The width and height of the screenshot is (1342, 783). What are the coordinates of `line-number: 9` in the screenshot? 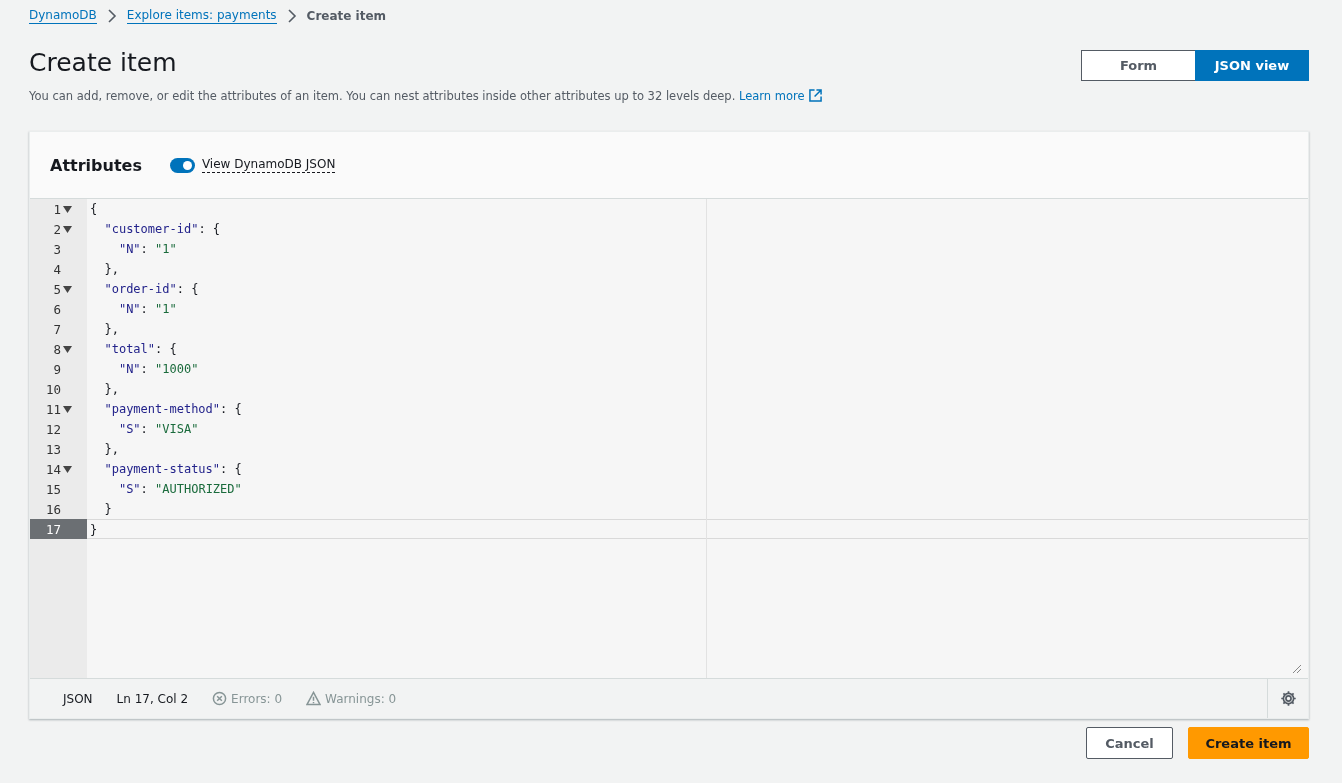 It's located at (57, 369).